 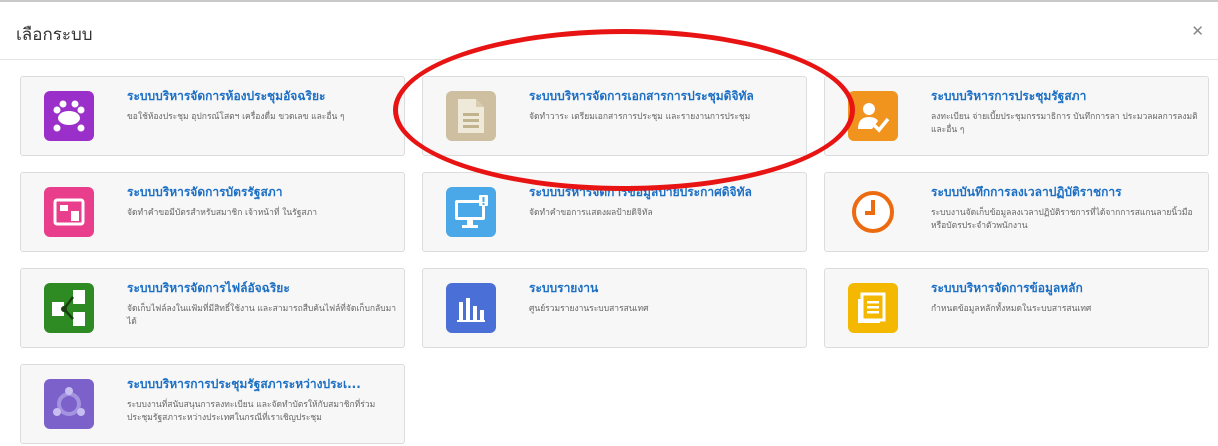 What do you see at coordinates (69, 116) in the screenshot?
I see `meeting-room-icon` at bounding box center [69, 116].